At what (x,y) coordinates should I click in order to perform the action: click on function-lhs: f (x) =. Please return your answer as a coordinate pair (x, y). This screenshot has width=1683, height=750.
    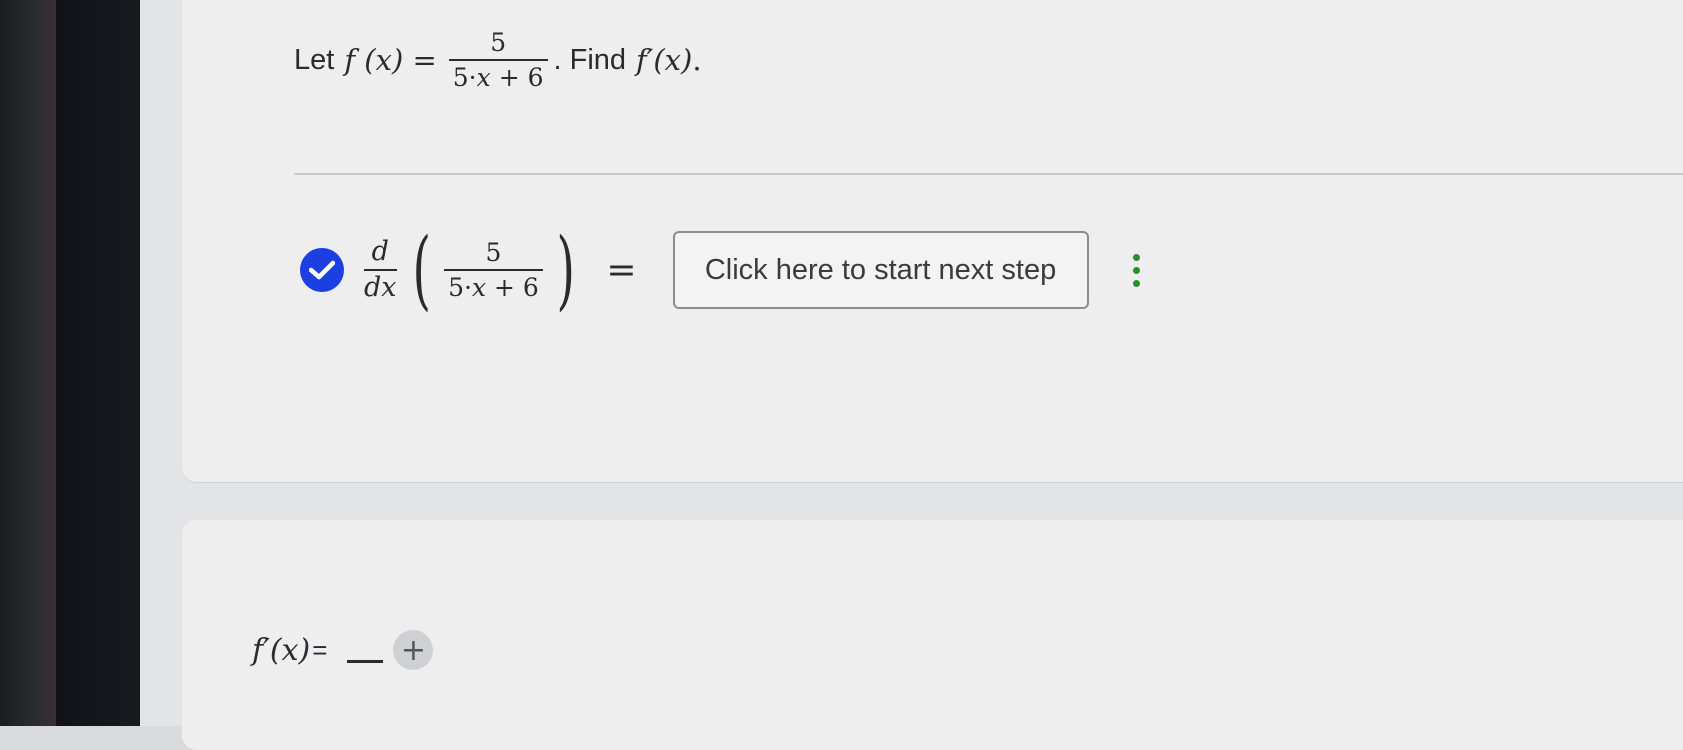
    Looking at the image, I should click on (390, 60).